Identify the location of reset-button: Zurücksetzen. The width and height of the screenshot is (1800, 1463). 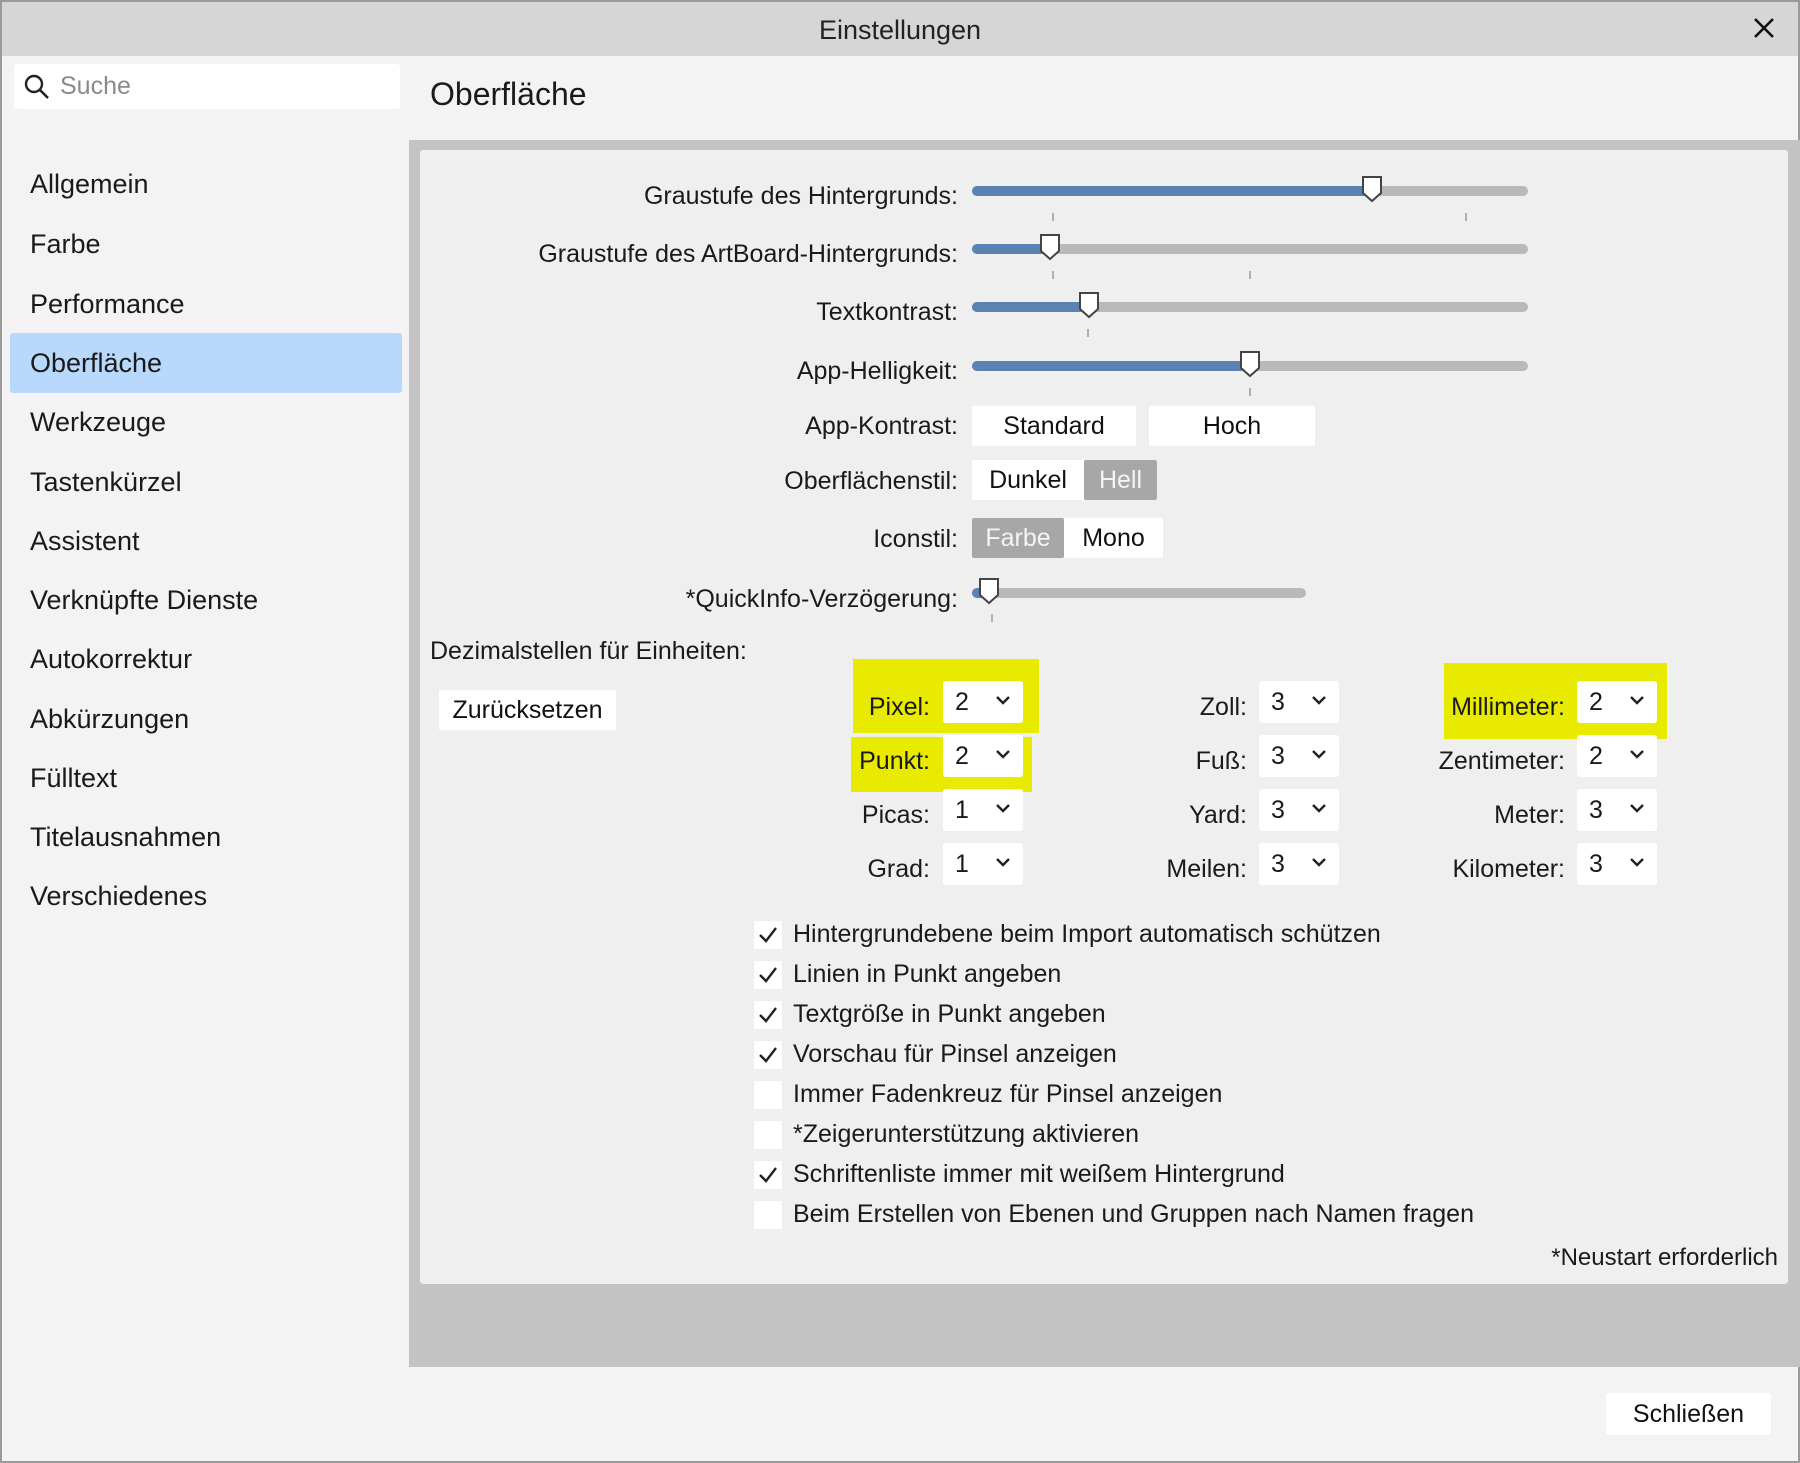
(527, 710).